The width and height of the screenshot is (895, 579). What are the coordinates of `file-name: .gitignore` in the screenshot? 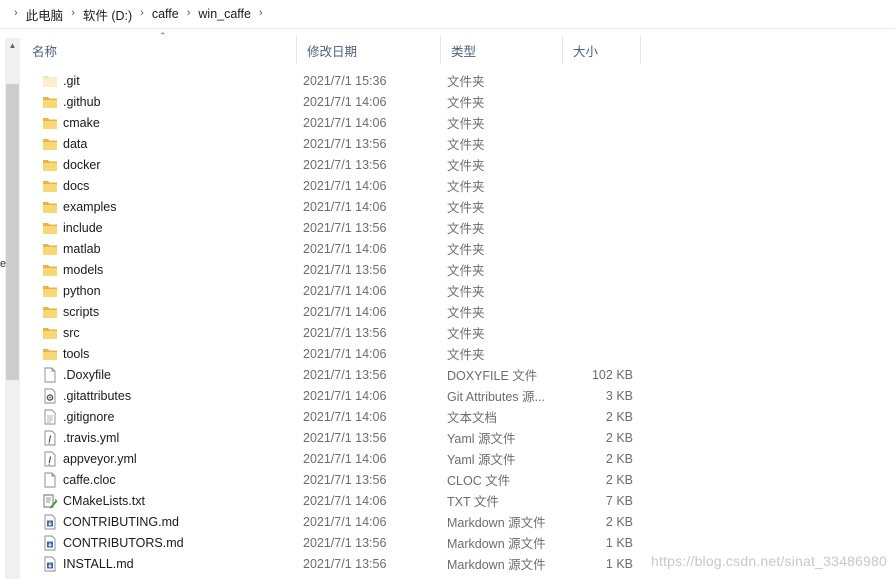 It's located at (89, 416).